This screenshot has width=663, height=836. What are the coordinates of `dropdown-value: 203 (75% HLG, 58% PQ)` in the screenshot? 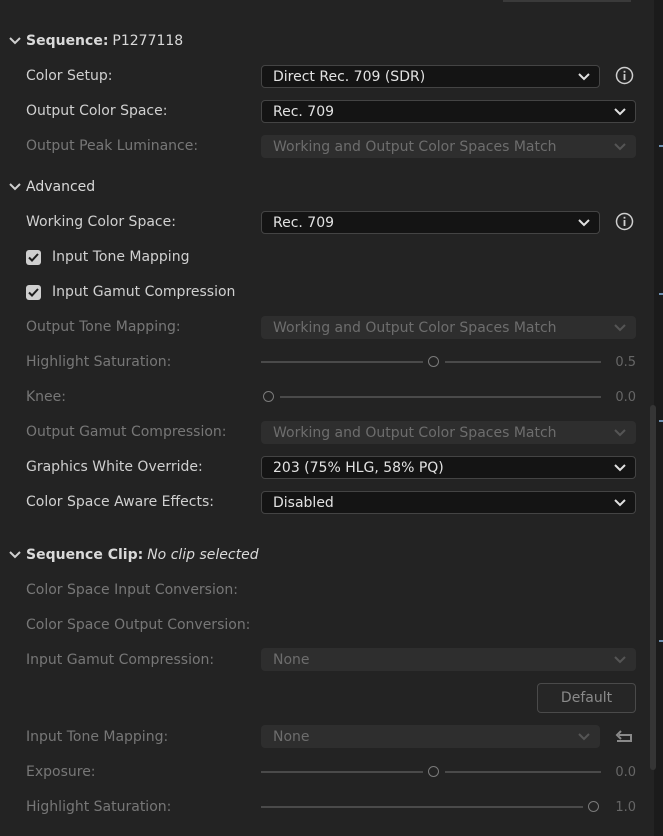 It's located at (358, 467).